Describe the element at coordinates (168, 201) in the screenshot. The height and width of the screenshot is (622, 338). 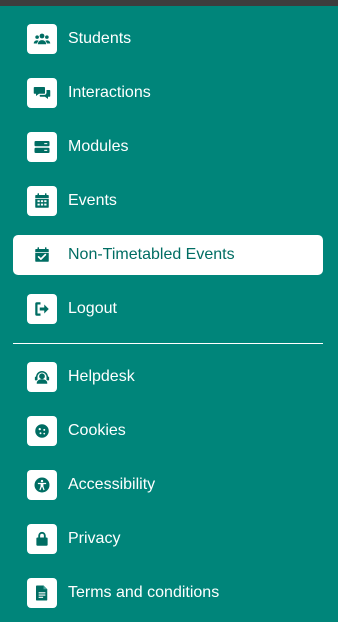
I see `sidebar-item-events: Events` at that location.